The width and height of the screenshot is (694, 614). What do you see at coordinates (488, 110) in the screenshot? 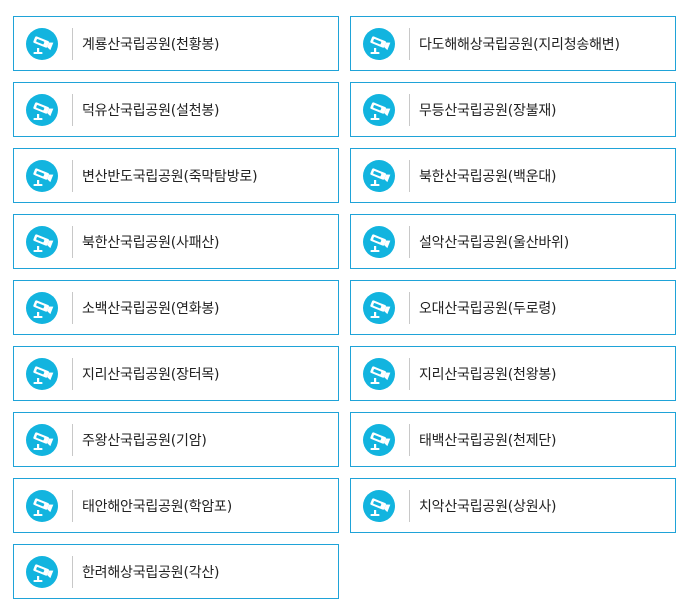
I see `camera-label: 무등산국립공원(장불재)` at bounding box center [488, 110].